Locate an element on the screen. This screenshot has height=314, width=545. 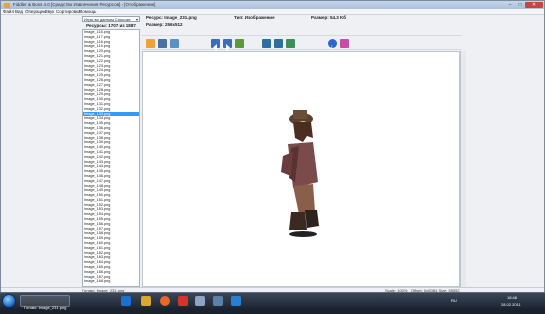
language-indicator: RU is located at coordinates (454, 300).